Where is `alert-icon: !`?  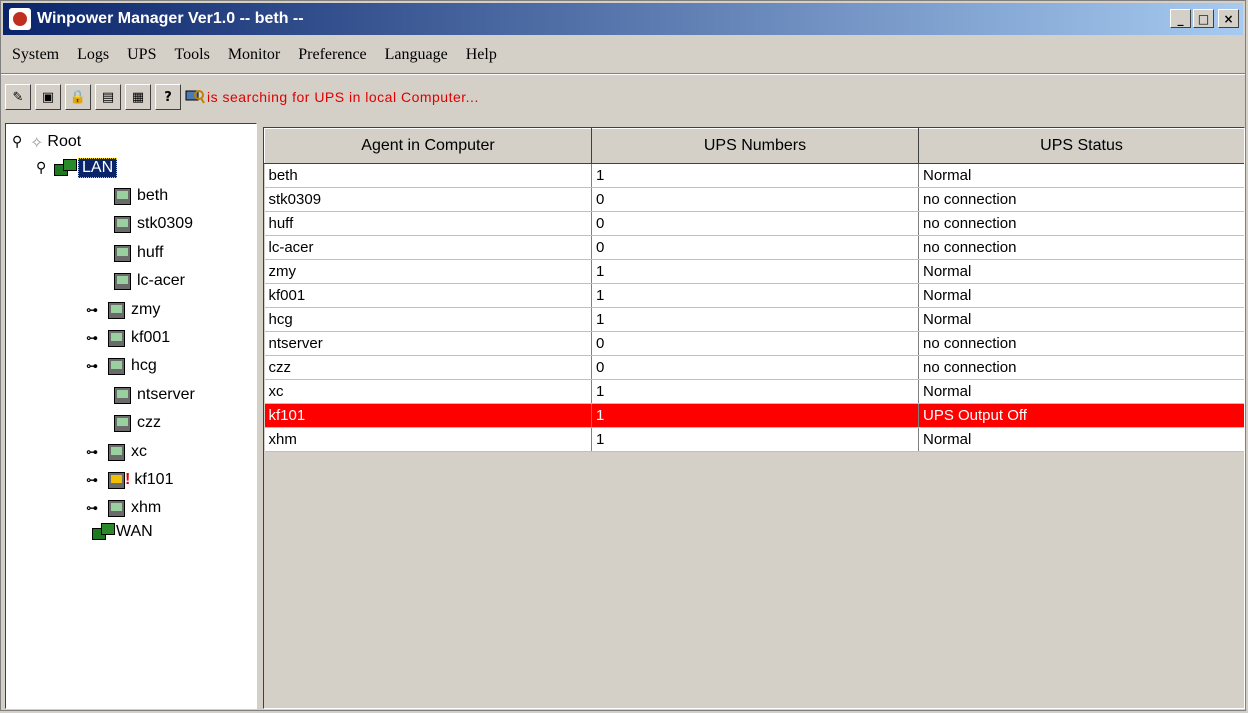
alert-icon: ! is located at coordinates (128, 479).